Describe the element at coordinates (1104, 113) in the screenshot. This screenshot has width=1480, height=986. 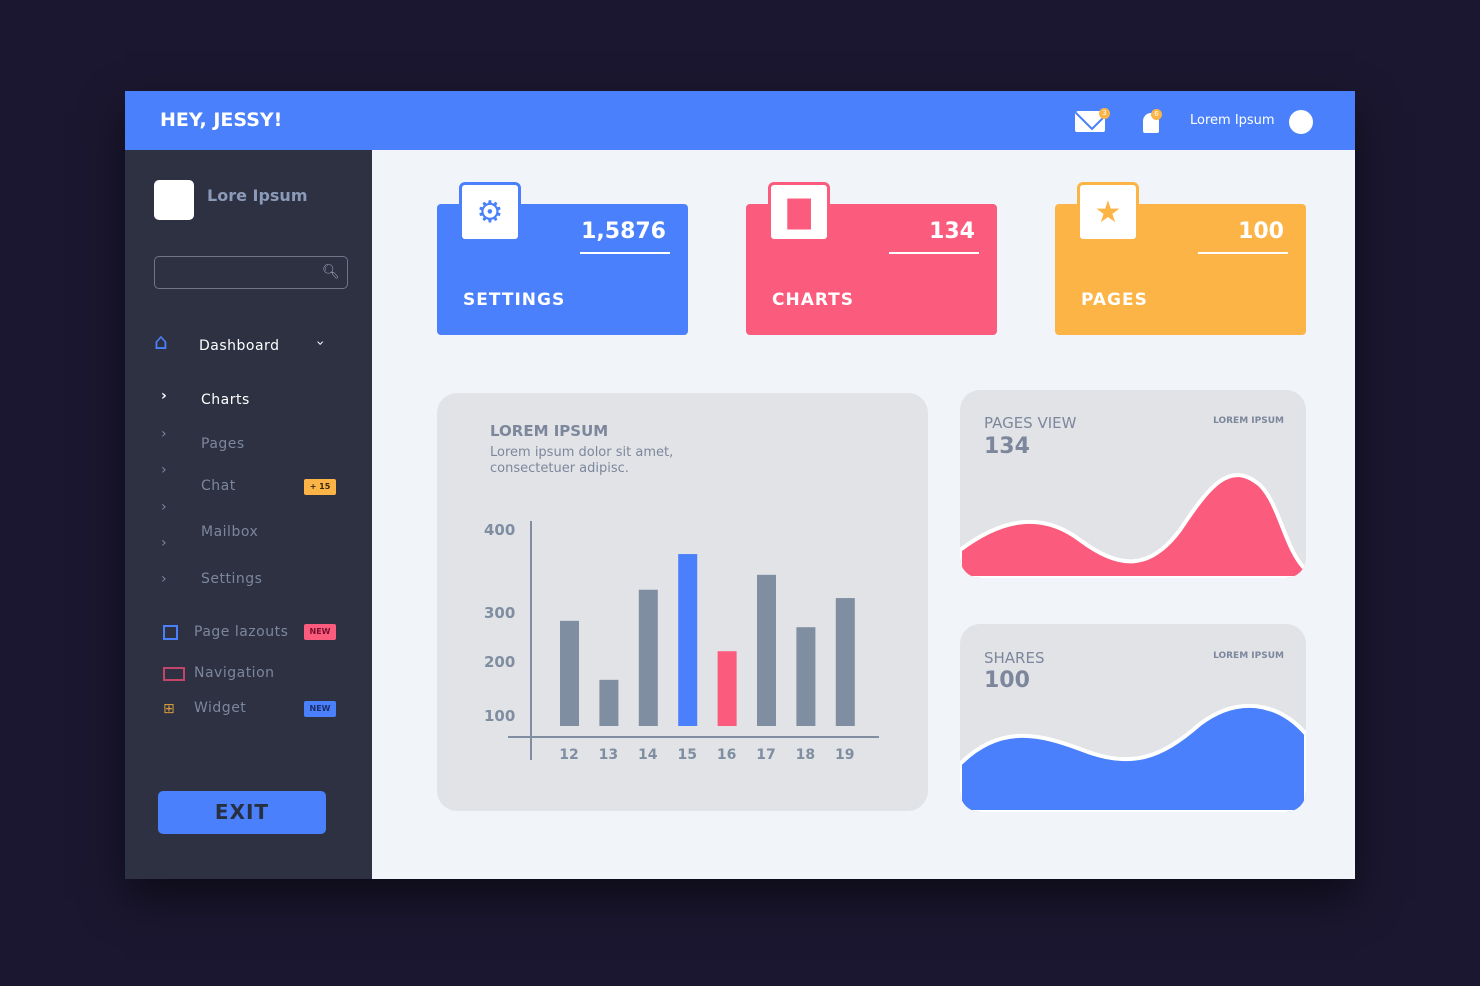
I see `mail-badge: 3` at that location.